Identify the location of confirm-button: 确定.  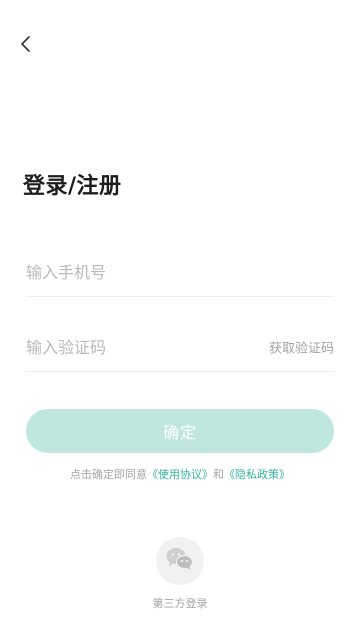
(180, 431).